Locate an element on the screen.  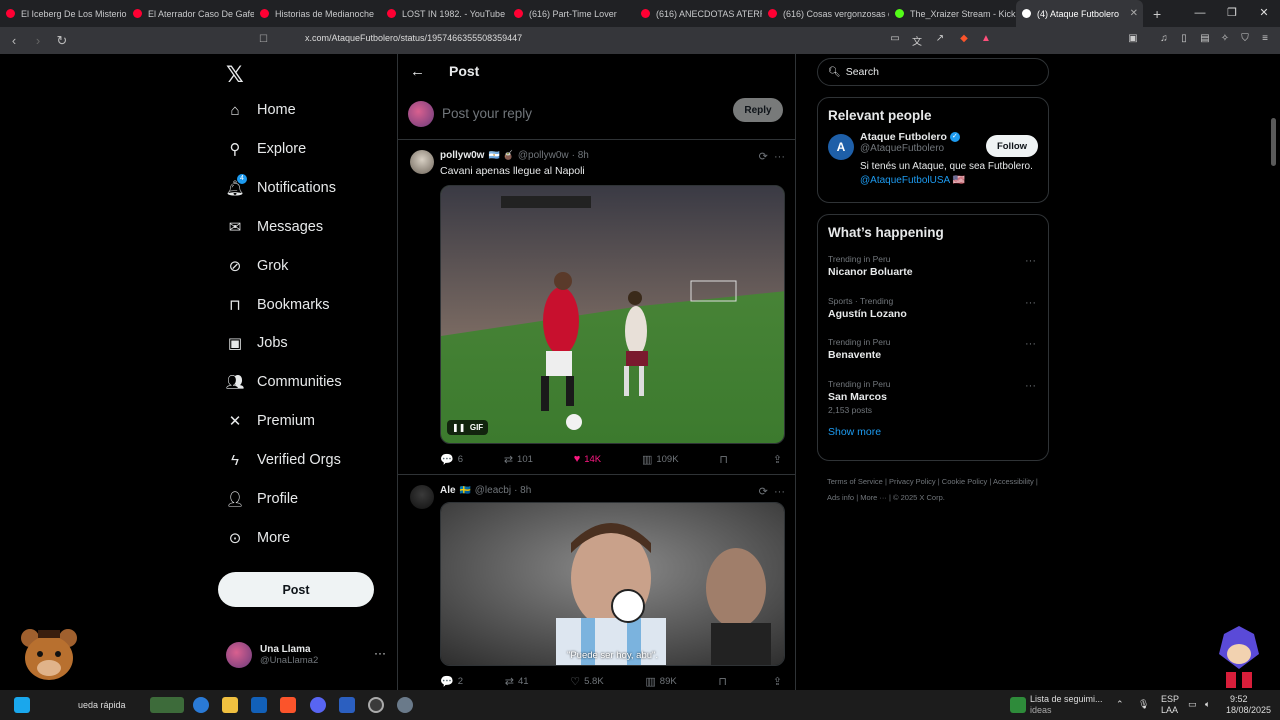
stocks-icon is located at coordinates (1018, 705).